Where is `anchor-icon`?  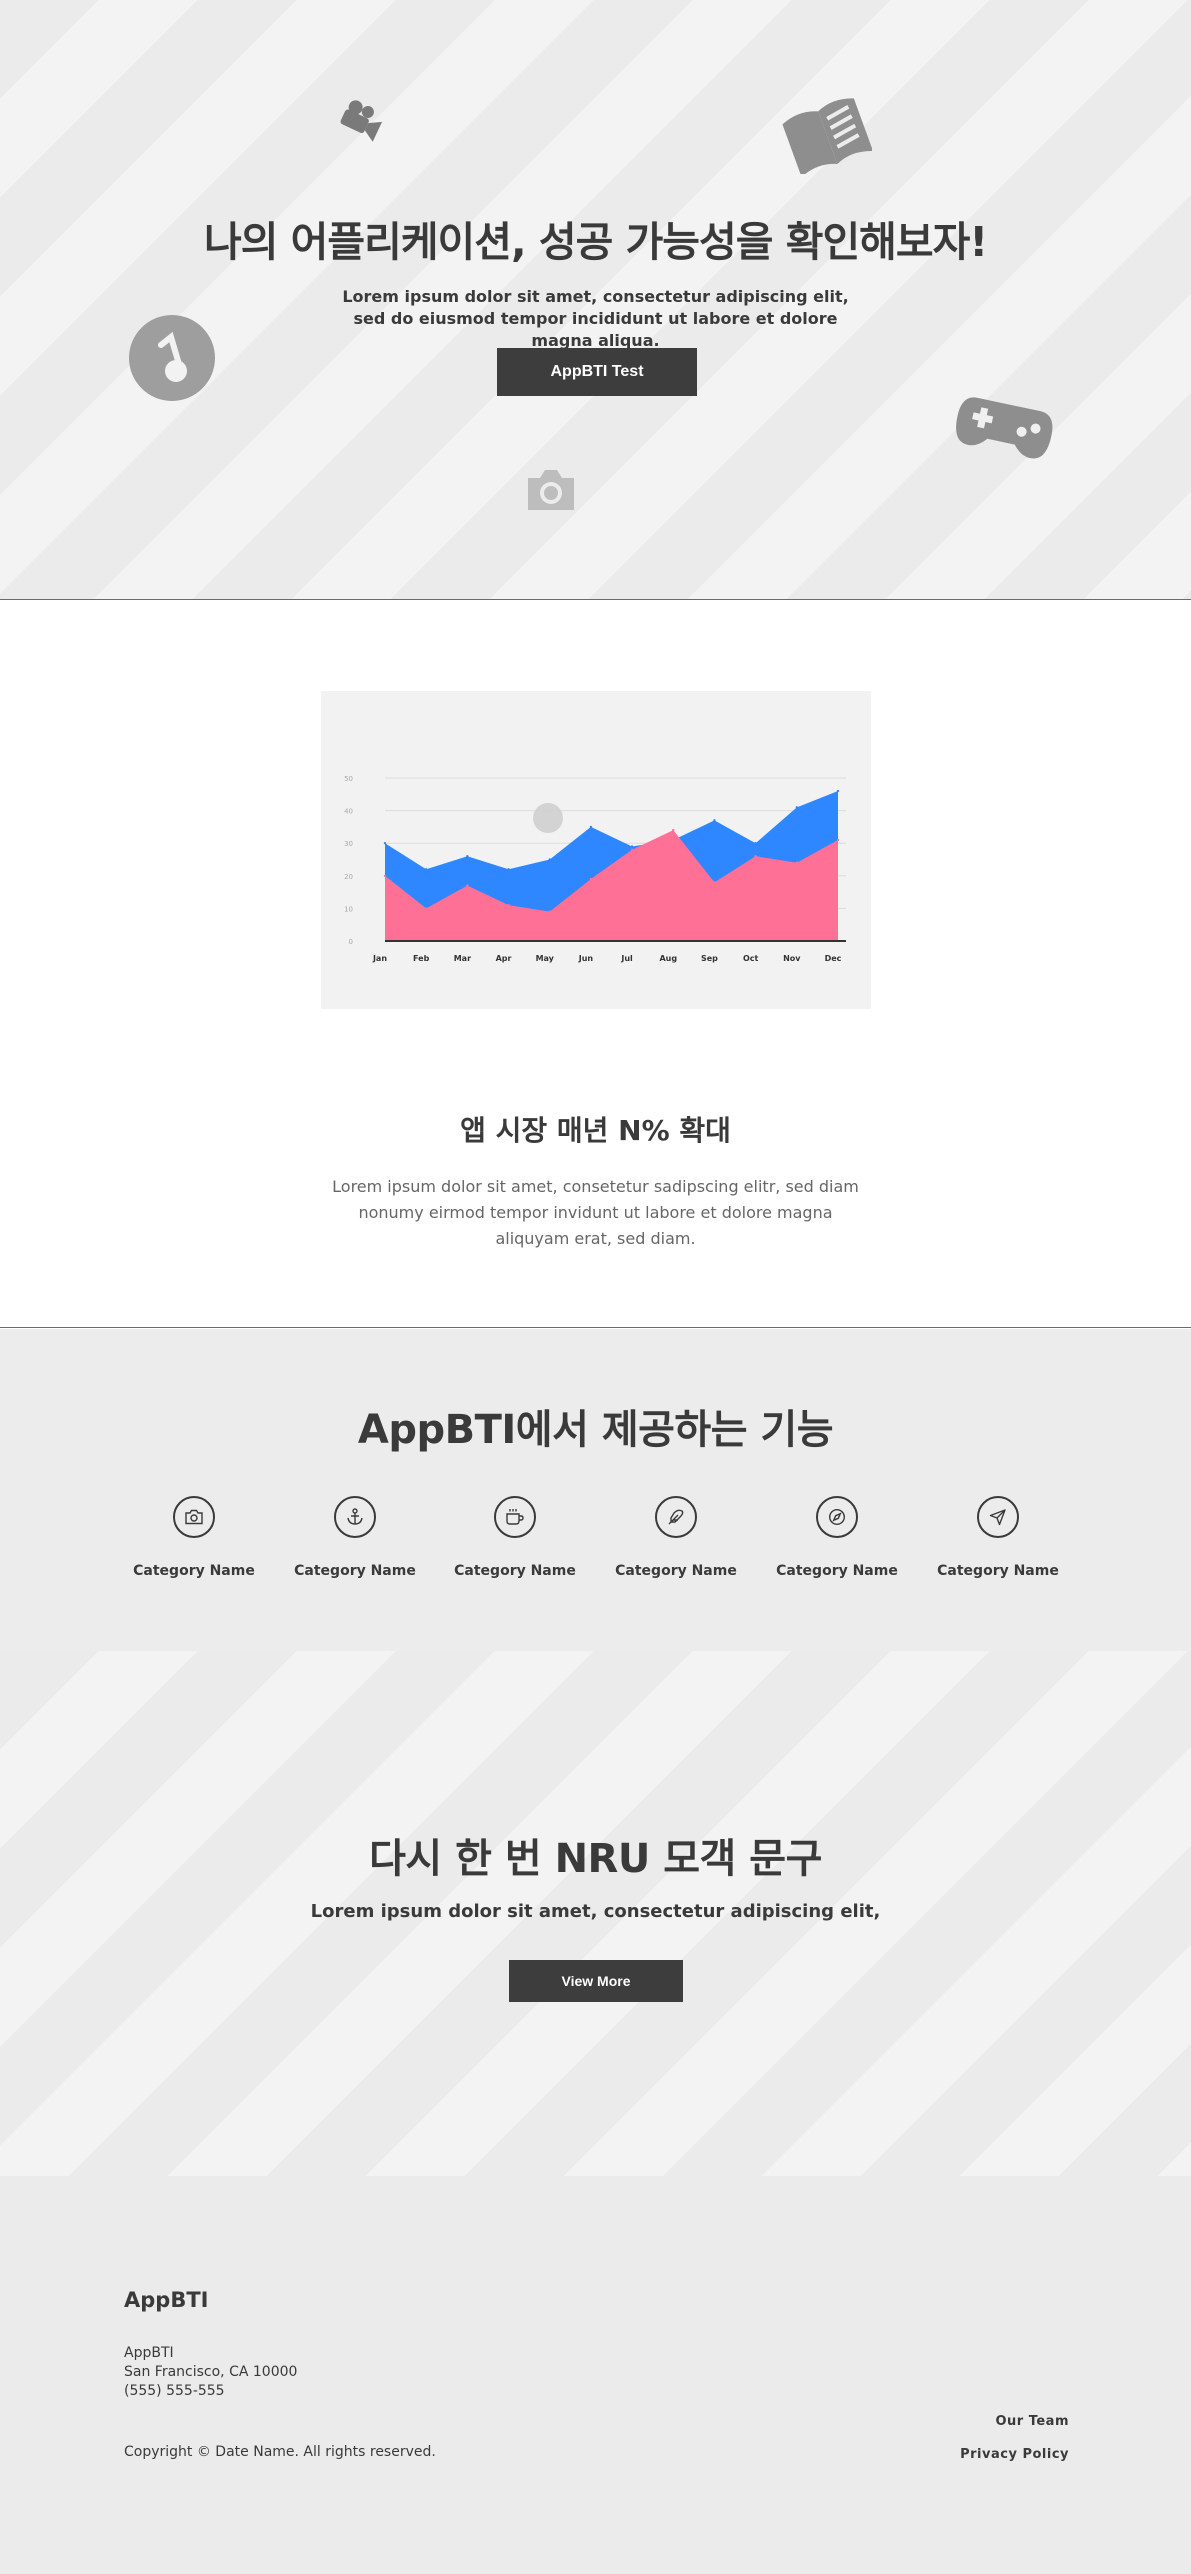
anchor-icon is located at coordinates (355, 1516).